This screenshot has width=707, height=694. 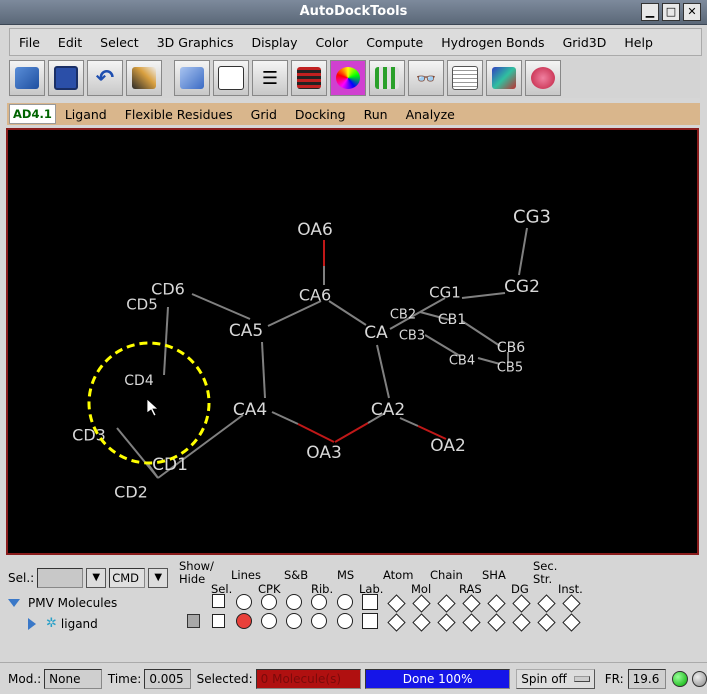 What do you see at coordinates (119, 42) in the screenshot?
I see `menu-select: Select` at bounding box center [119, 42].